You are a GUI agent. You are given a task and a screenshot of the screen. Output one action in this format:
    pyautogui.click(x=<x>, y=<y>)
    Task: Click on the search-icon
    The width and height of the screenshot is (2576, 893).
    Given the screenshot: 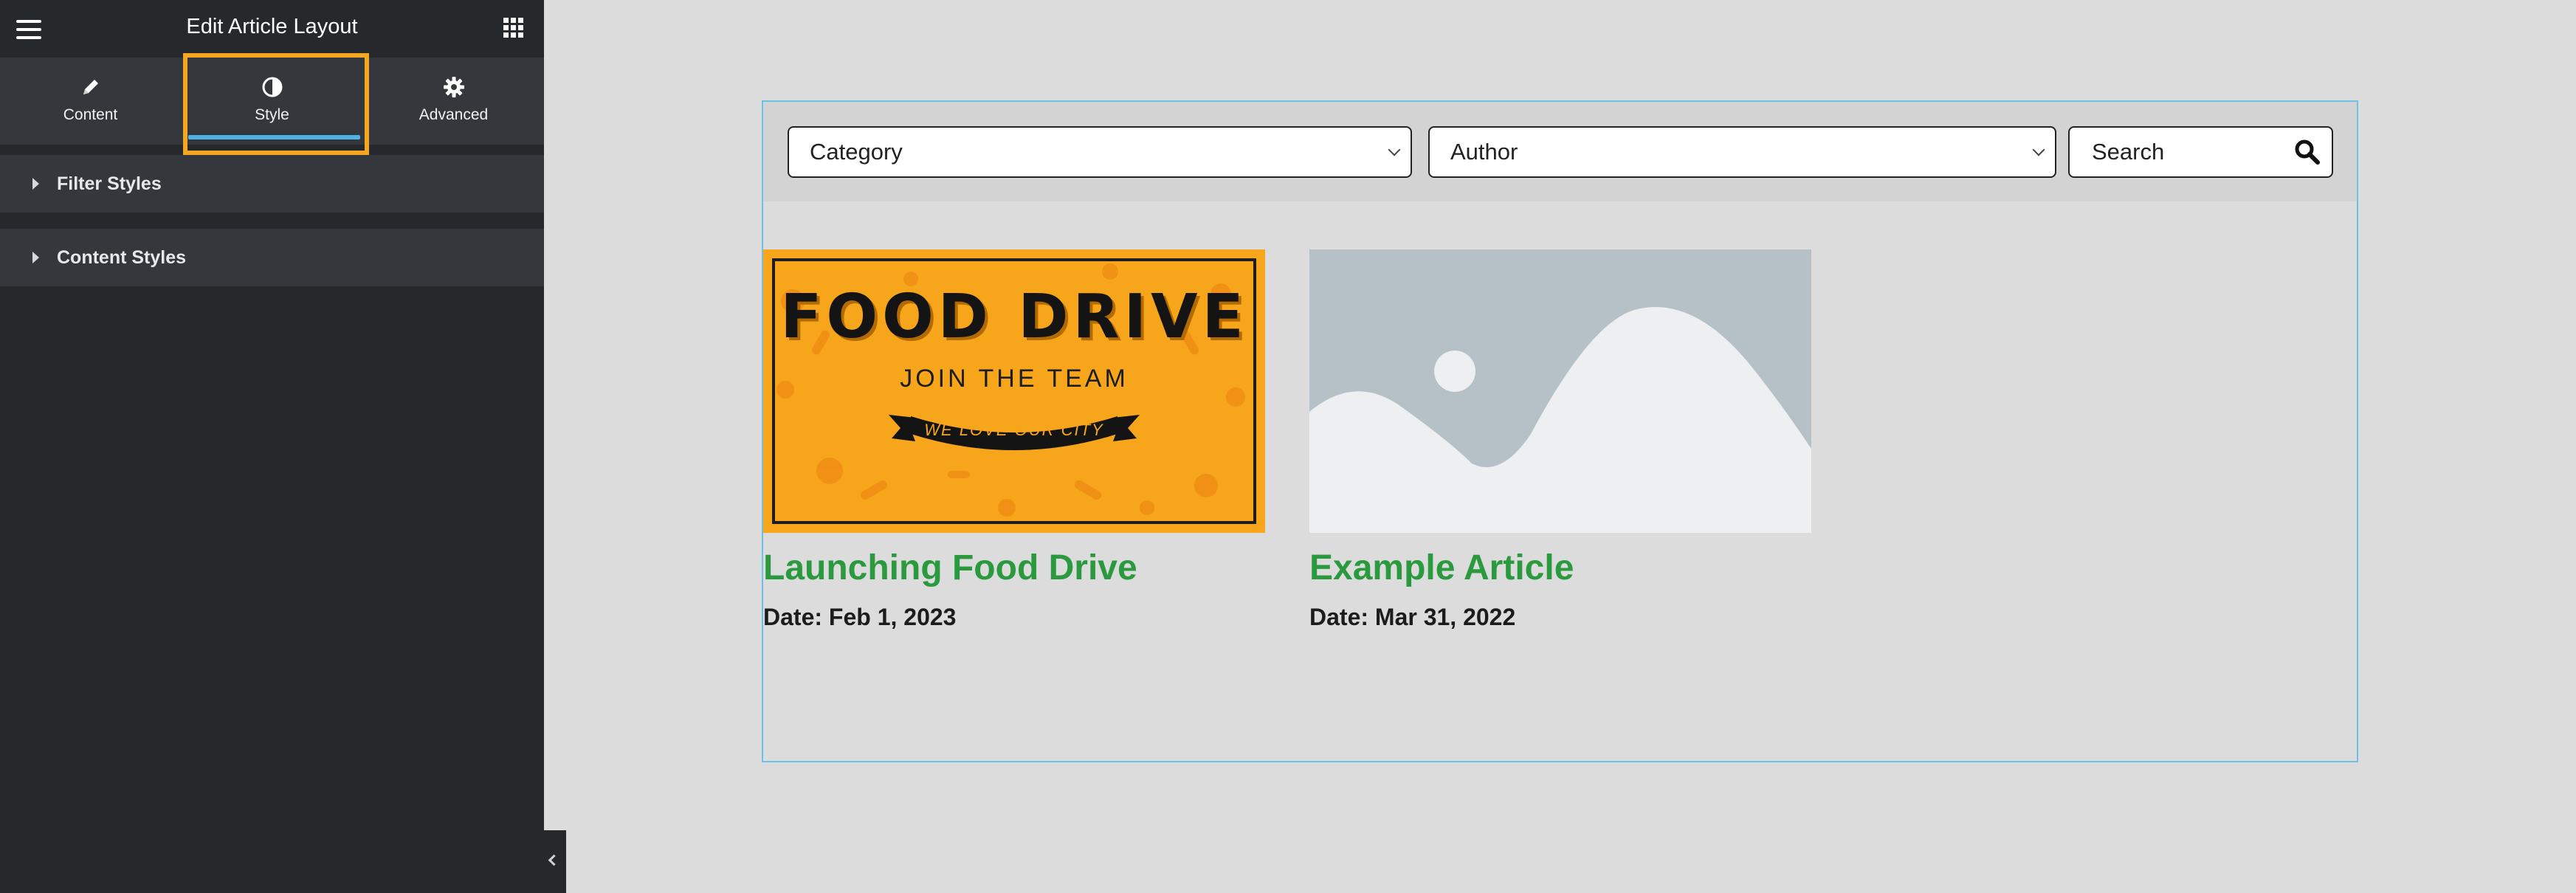 What is the action you would take?
    pyautogui.click(x=2307, y=152)
    